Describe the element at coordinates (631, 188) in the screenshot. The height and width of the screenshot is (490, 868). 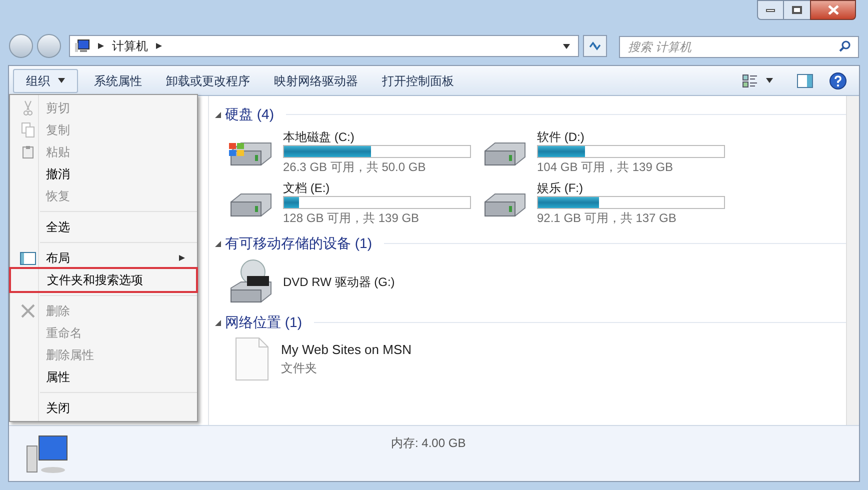
I see `drive-name: 娱乐 (F:)` at that location.